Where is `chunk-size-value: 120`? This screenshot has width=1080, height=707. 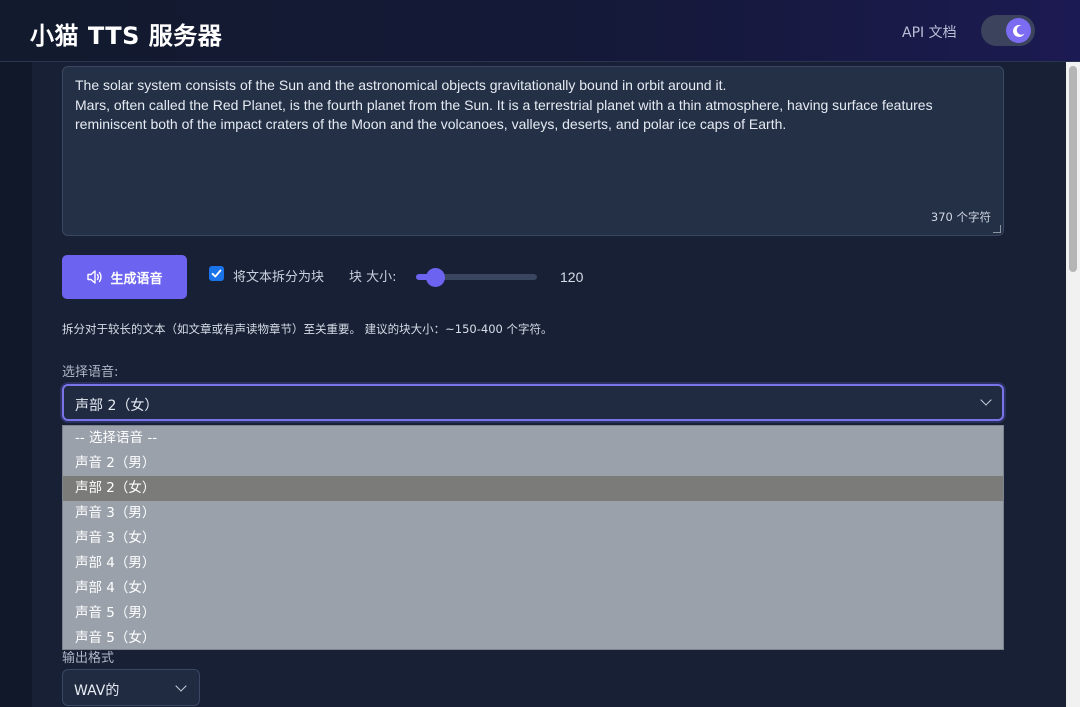
chunk-size-value: 120 is located at coordinates (572, 277).